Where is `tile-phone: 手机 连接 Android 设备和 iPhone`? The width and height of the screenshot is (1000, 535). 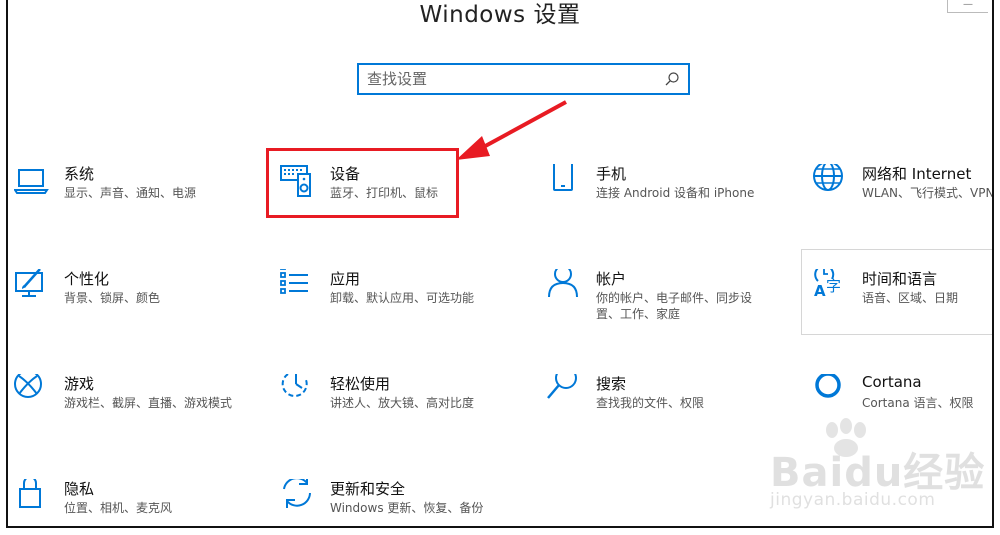 tile-phone: 手机 连接 Android 设备和 iPhone is located at coordinates (671, 204).